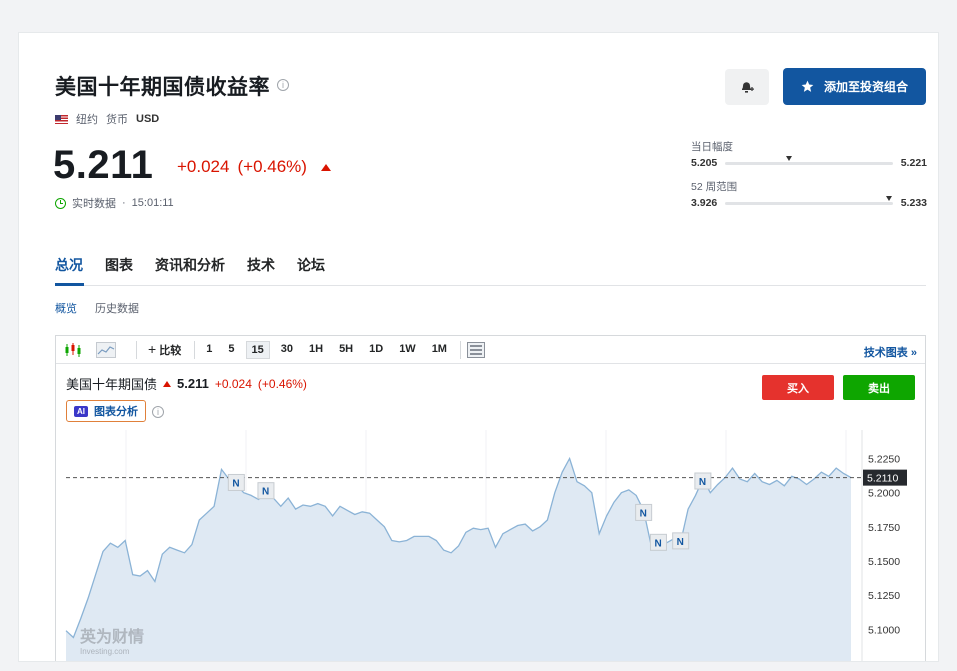 This screenshot has height=671, width=957. What do you see at coordinates (890, 352) in the screenshot?
I see `technical-chart-link: 技术图表 »` at bounding box center [890, 352].